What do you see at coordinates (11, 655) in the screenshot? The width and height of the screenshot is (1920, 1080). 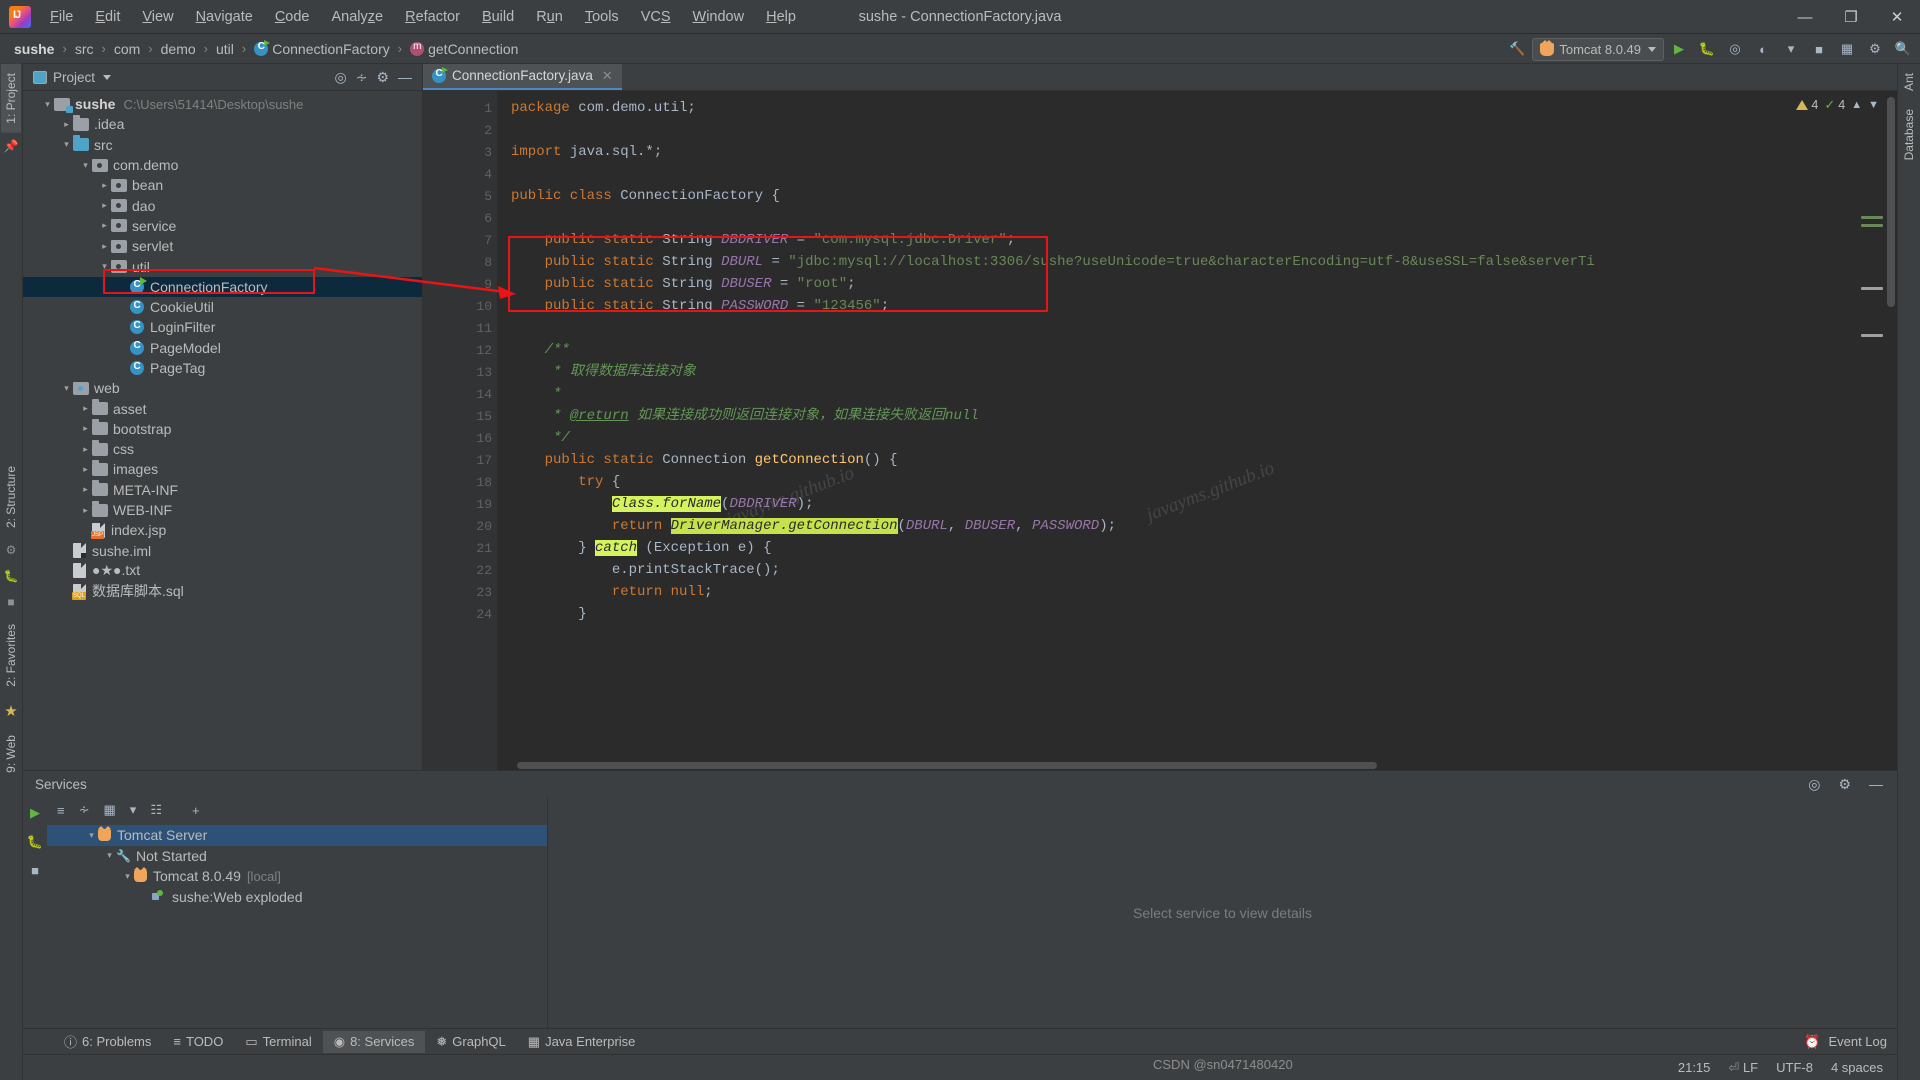 I see `sidebar-item-favorites: 2: Favorites` at bounding box center [11, 655].